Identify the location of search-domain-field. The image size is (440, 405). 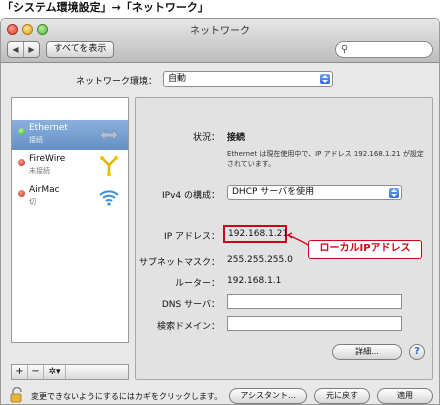
(314, 323).